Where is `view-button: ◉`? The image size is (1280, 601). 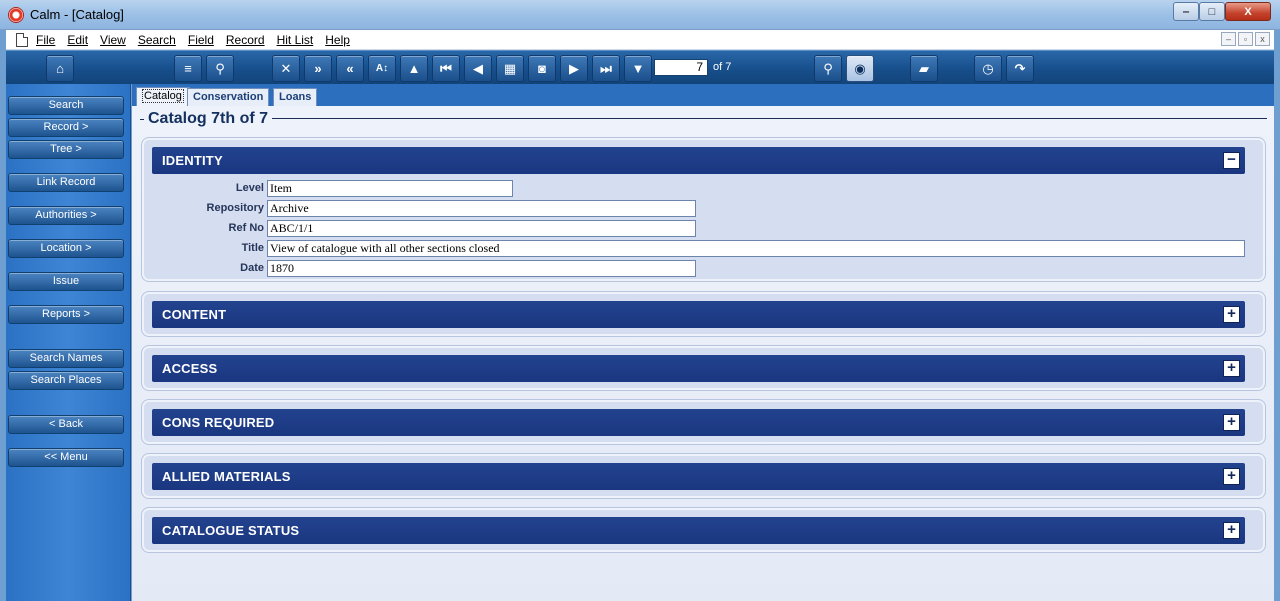
view-button: ◉ is located at coordinates (860, 68).